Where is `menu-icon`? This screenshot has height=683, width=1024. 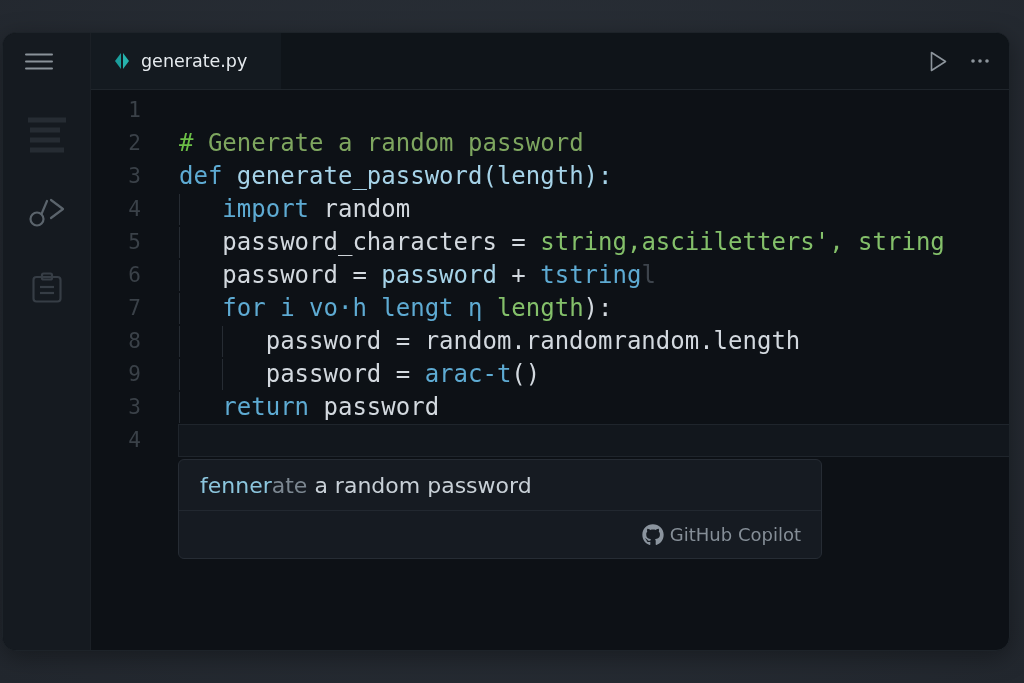
menu-icon is located at coordinates (39, 61).